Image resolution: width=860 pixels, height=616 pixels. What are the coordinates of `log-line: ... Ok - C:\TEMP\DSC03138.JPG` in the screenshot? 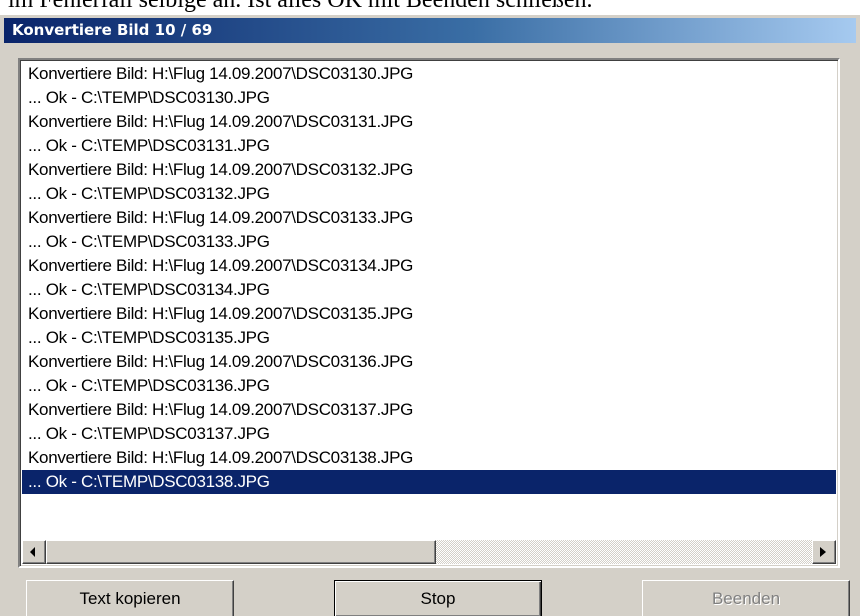 It's located at (429, 482).